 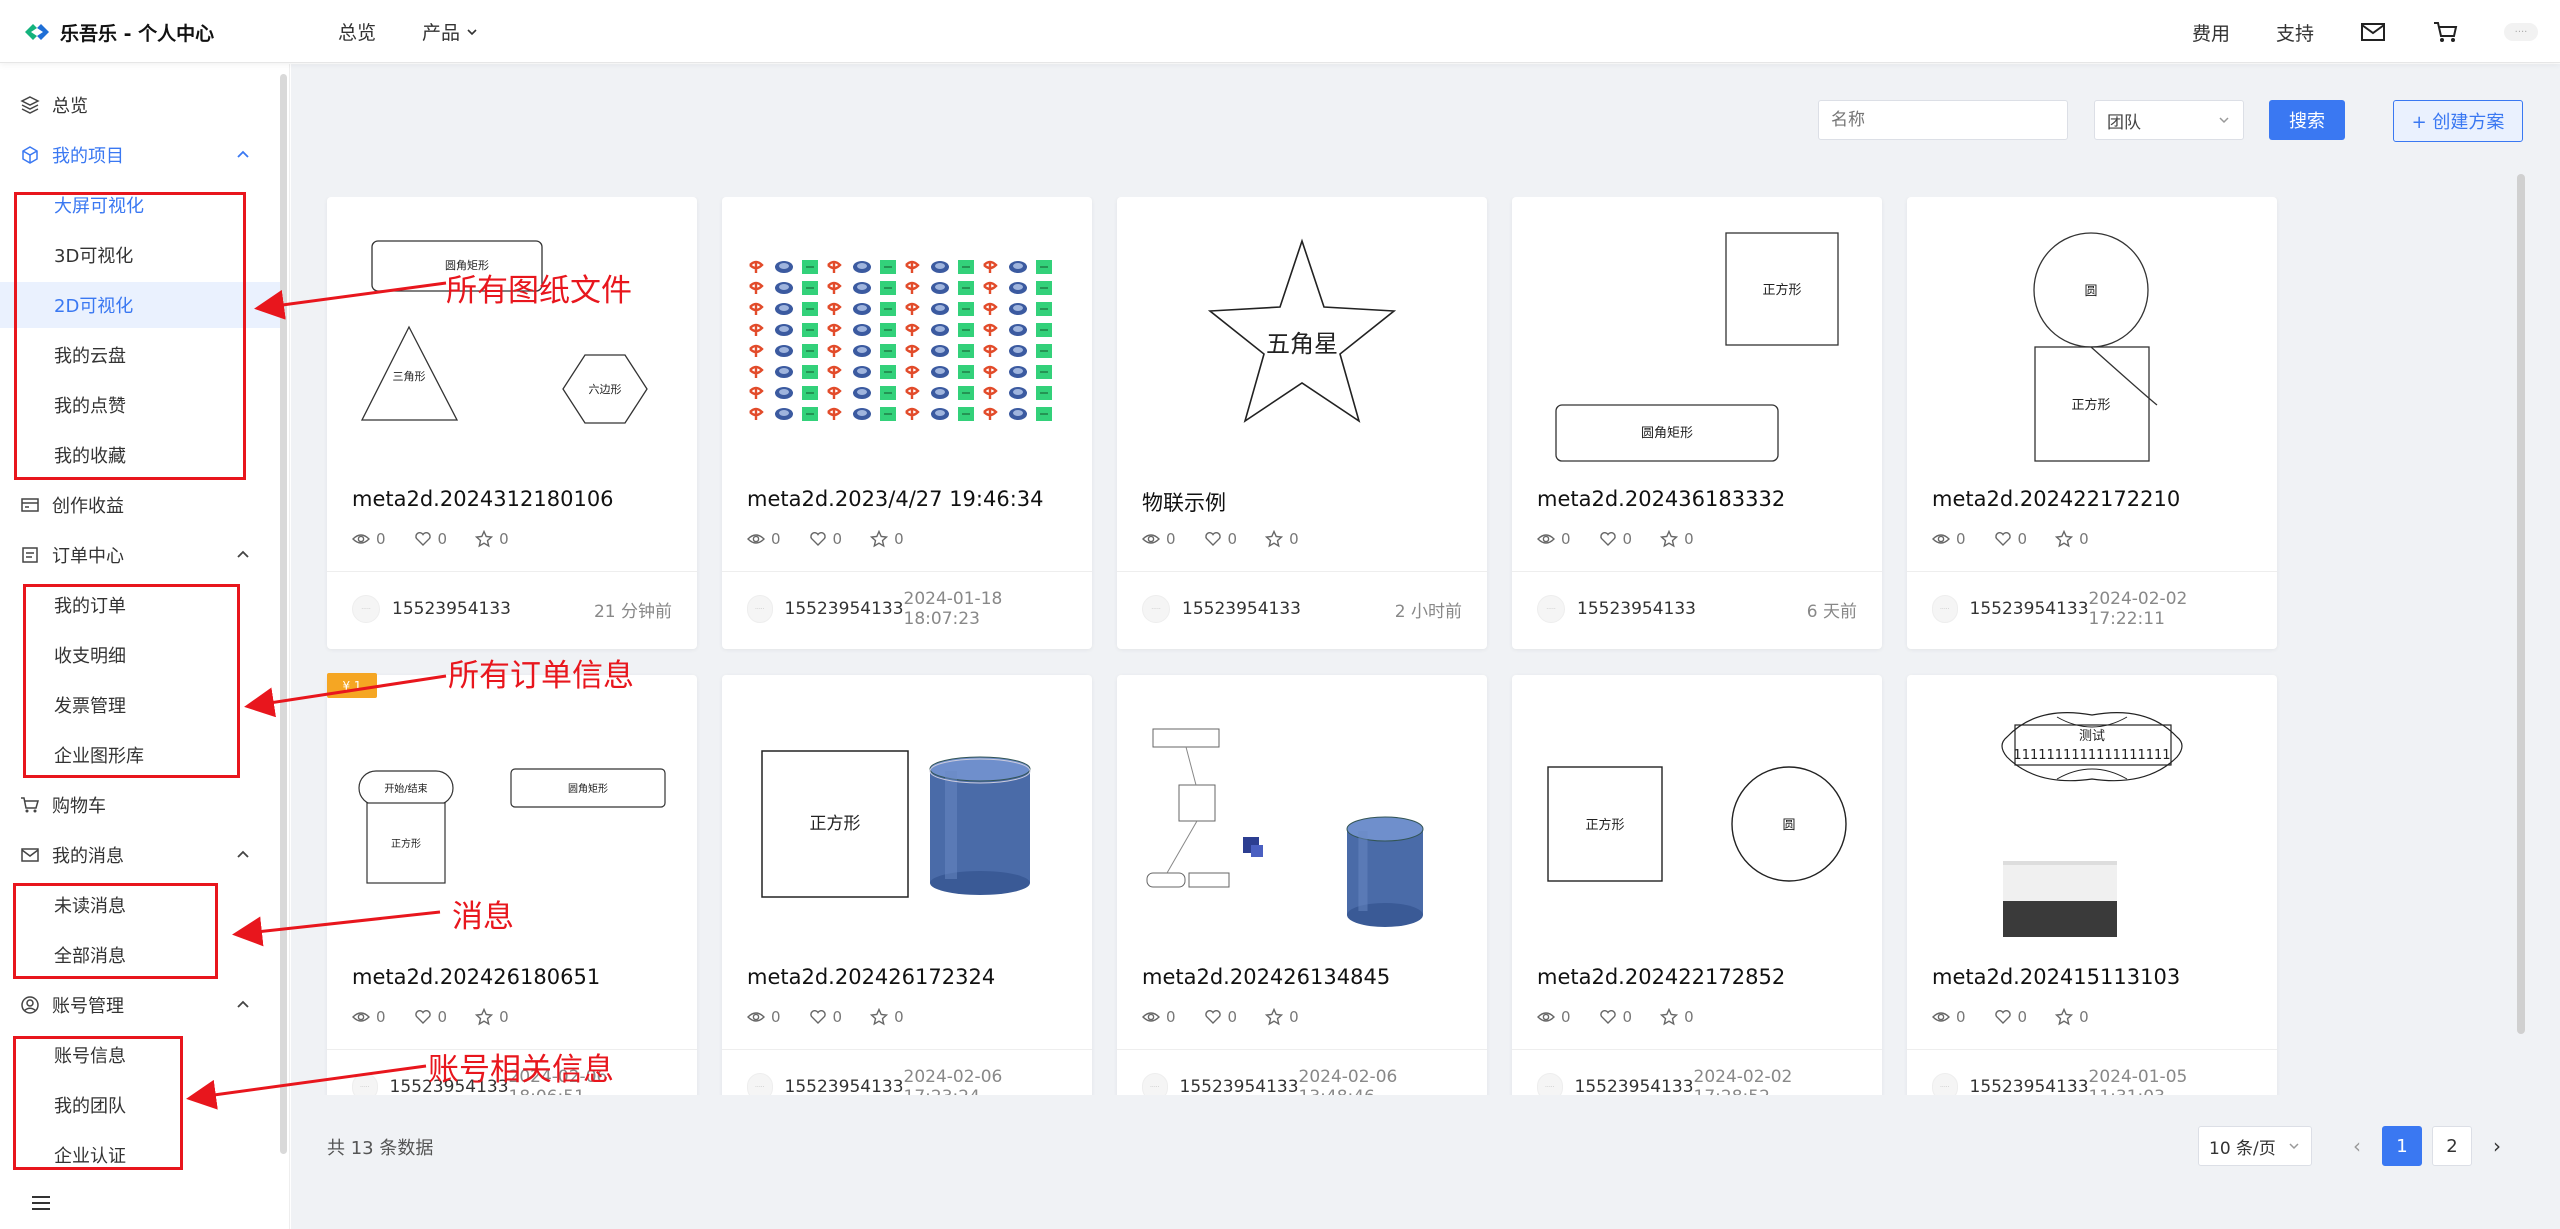 What do you see at coordinates (140, 805) in the screenshot?
I see `sidebar-item-cart: 购物车` at bounding box center [140, 805].